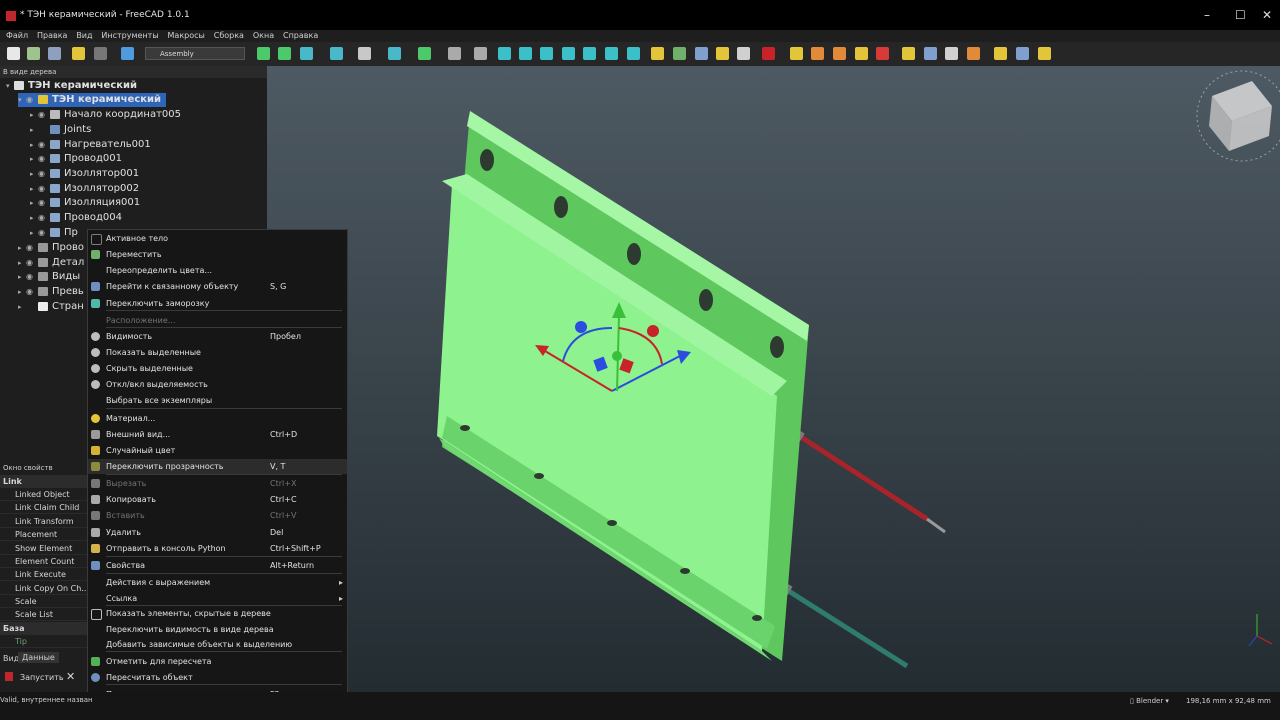 This screenshot has height=720, width=1280. What do you see at coordinates (51, 248) in the screenshot?
I see `tree-item: ▸ ◉ Прово` at bounding box center [51, 248].